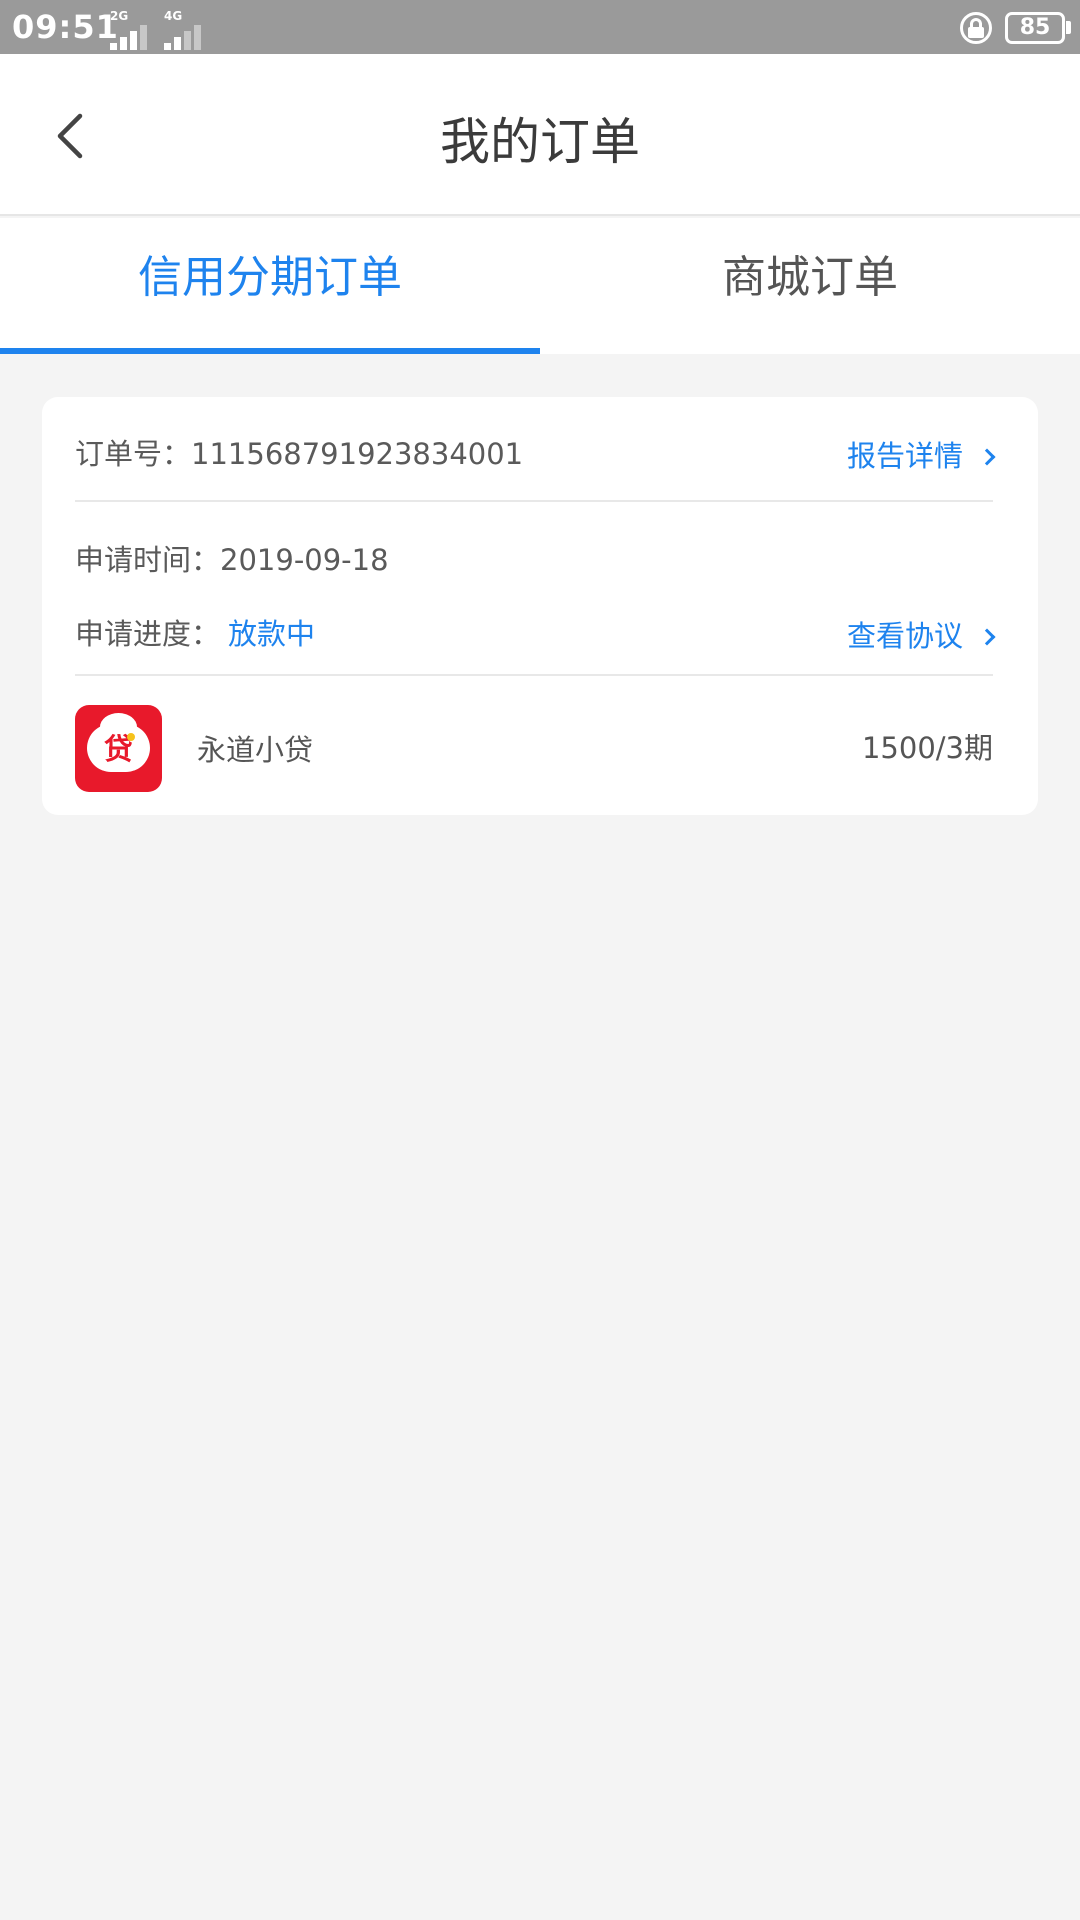  I want to click on apply-progress-label: 申请进度：, so click(148, 634).